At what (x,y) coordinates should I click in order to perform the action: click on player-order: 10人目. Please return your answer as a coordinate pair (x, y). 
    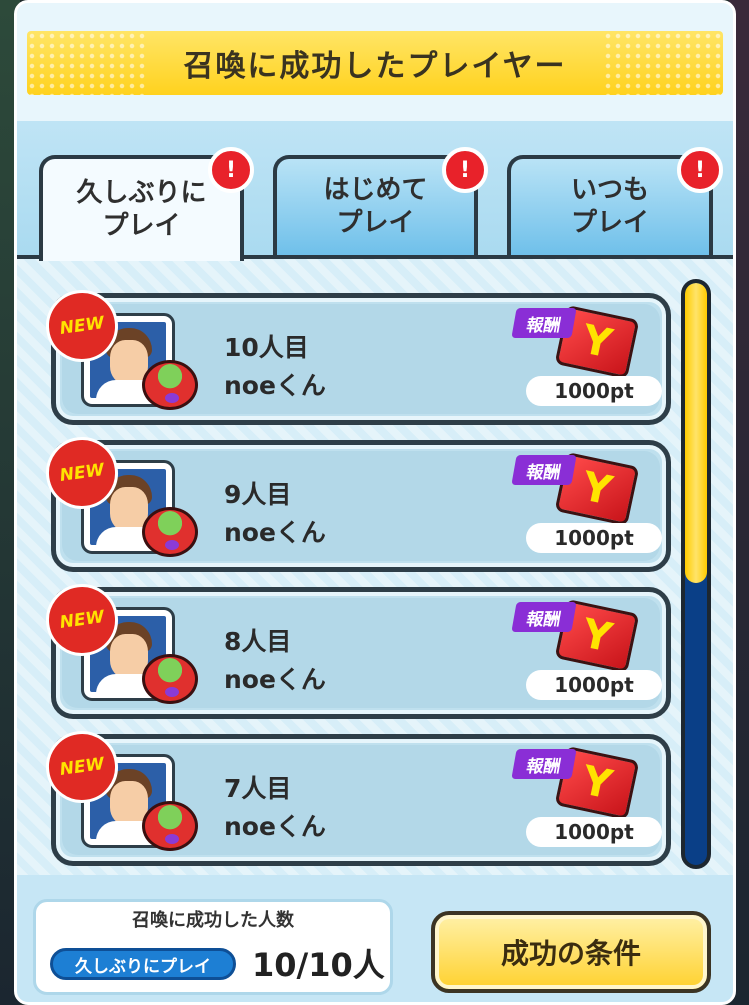
    Looking at the image, I should click on (266, 347).